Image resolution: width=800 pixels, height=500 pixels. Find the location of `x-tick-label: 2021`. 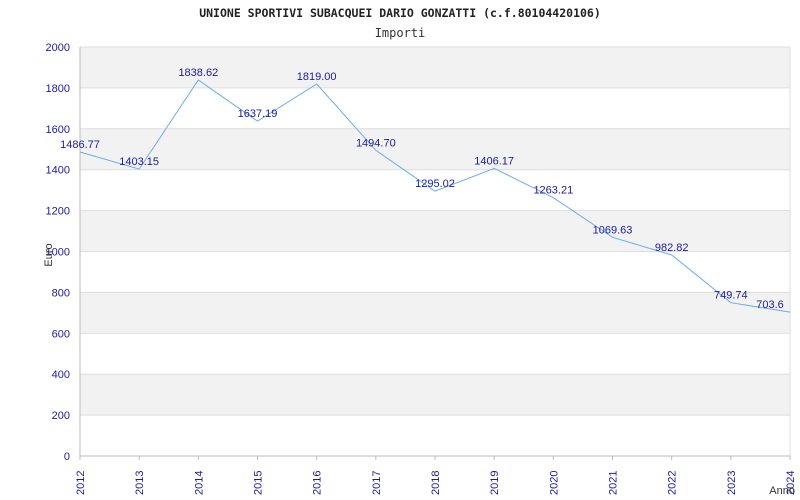

x-tick-label: 2021 is located at coordinates (614, 483).